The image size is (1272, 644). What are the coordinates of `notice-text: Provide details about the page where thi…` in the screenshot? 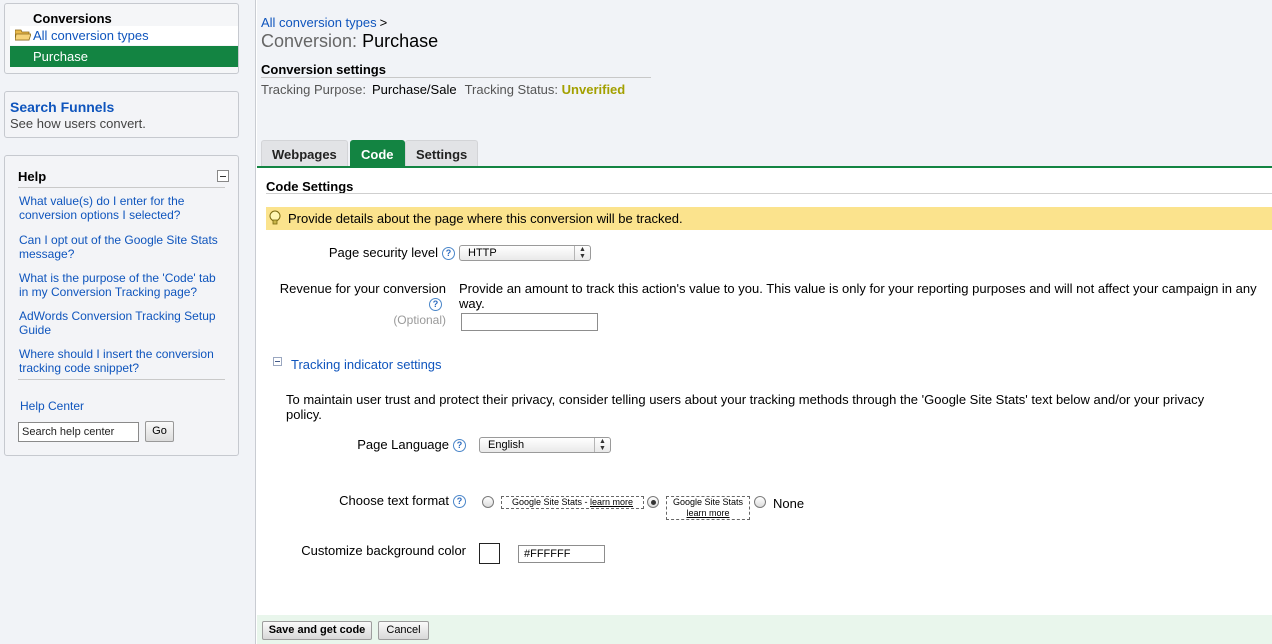 It's located at (485, 218).